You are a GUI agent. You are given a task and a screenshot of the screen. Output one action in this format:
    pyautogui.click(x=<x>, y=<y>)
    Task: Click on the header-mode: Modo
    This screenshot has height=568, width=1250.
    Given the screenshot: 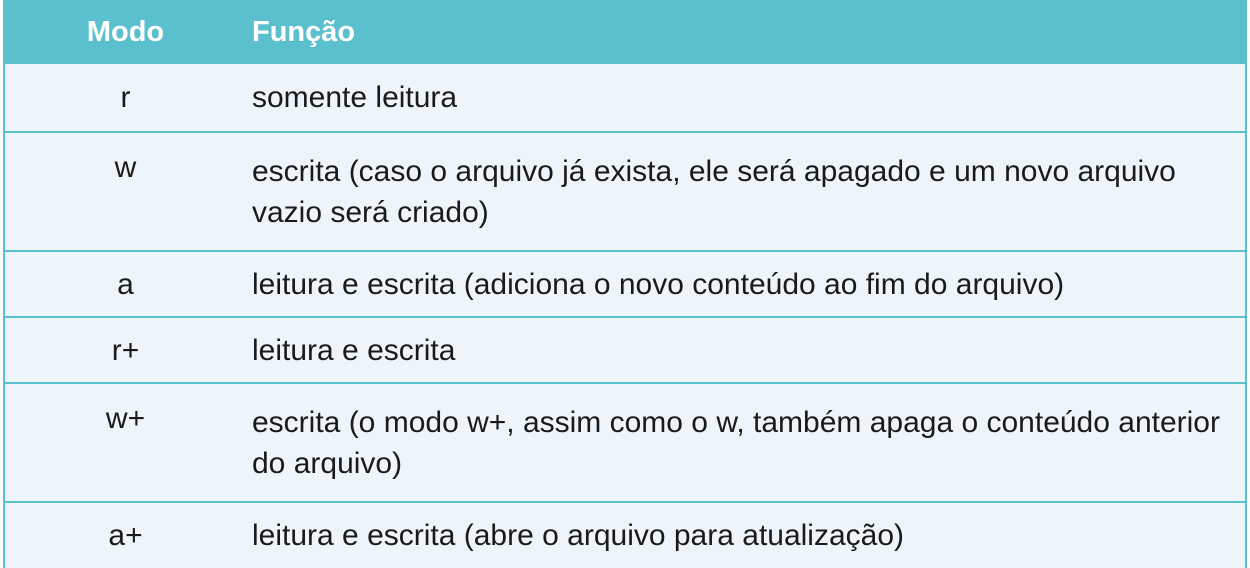 What is the action you would take?
    pyautogui.click(x=125, y=31)
    